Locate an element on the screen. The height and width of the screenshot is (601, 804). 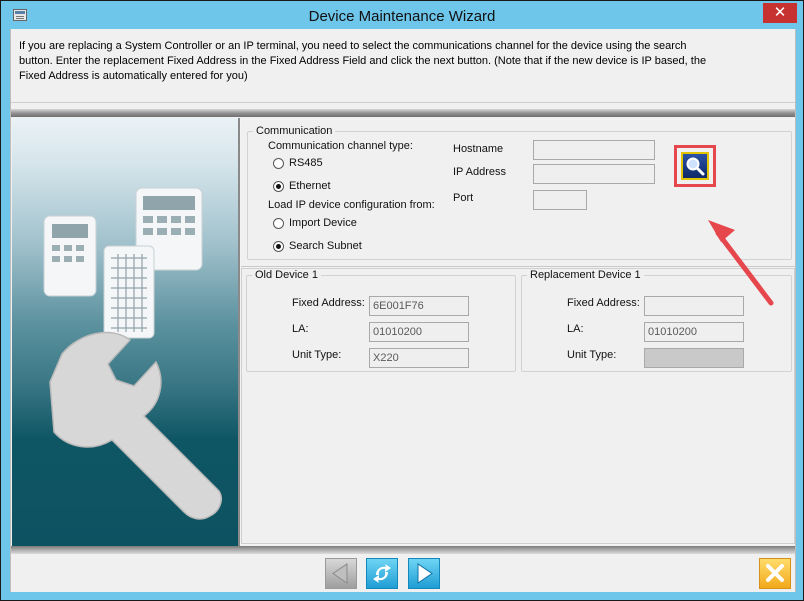
back-button is located at coordinates (341, 573).